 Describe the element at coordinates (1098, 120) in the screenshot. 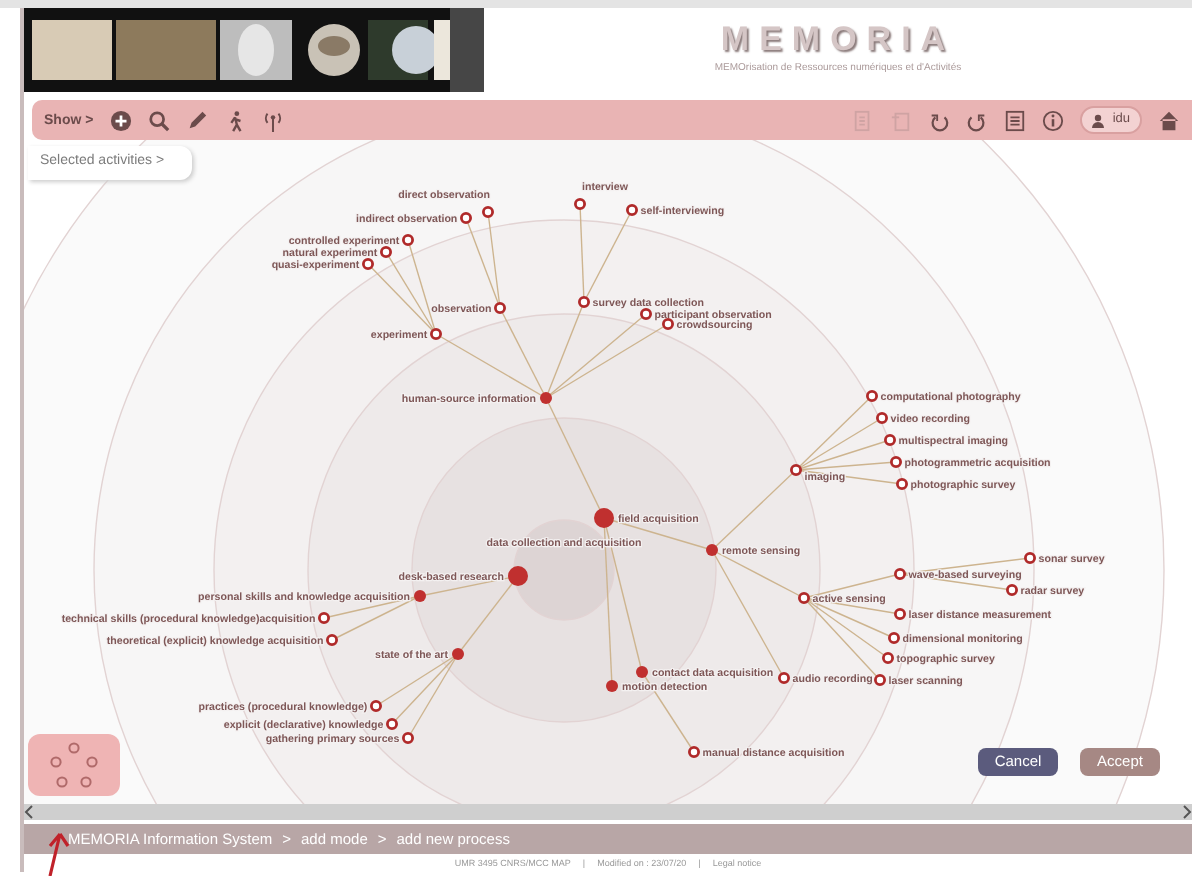

I see `user-icon` at that location.